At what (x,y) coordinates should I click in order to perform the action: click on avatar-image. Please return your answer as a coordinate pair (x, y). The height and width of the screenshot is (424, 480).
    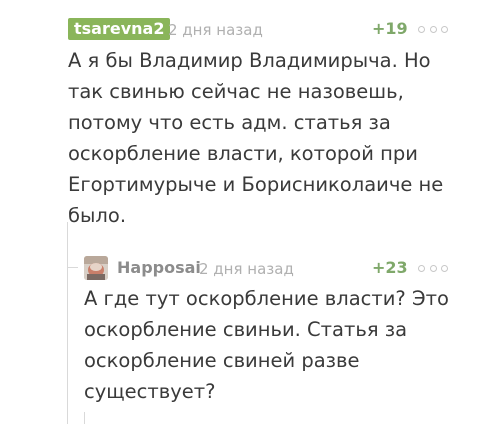
    Looking at the image, I should click on (96, 268).